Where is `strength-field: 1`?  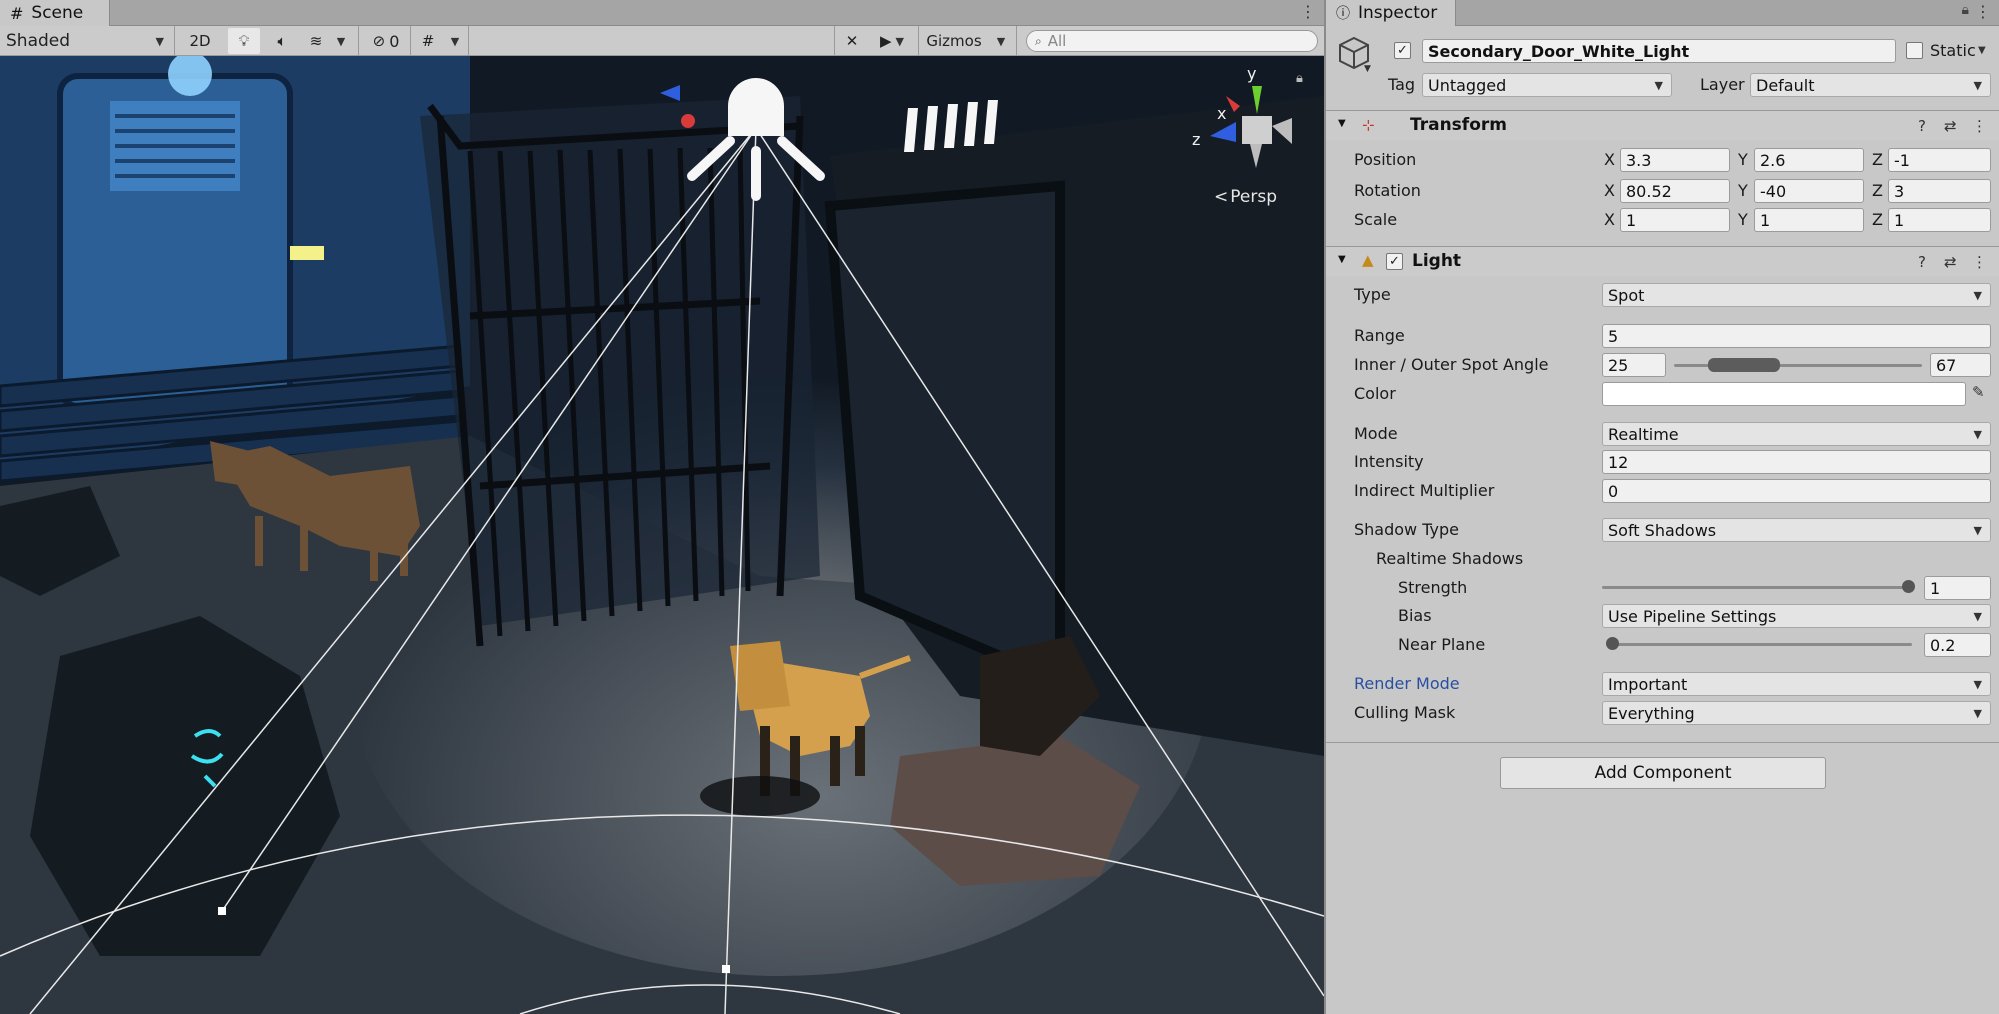 strength-field: 1 is located at coordinates (1957, 588).